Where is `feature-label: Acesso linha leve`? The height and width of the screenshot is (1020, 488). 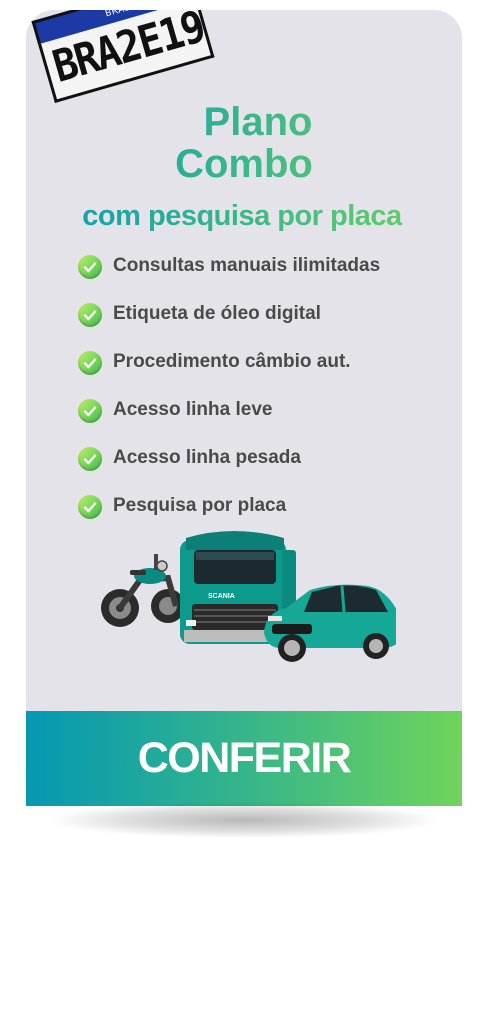
feature-label: Acesso linha leve is located at coordinates (193, 409).